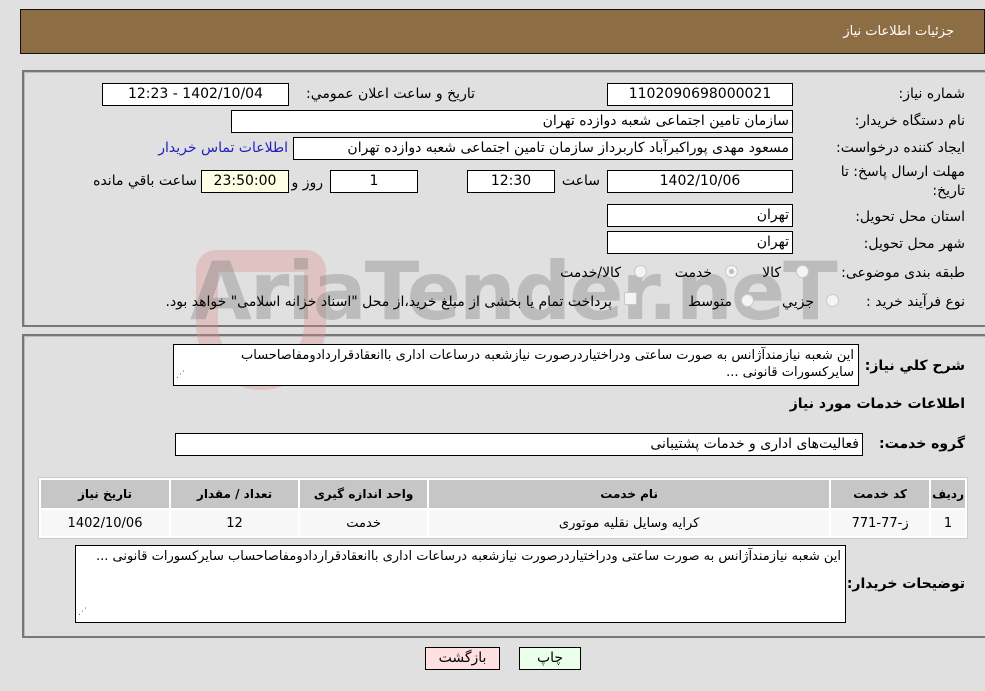 The height and width of the screenshot is (691, 985). I want to click on province-field: تهران, so click(700, 215).